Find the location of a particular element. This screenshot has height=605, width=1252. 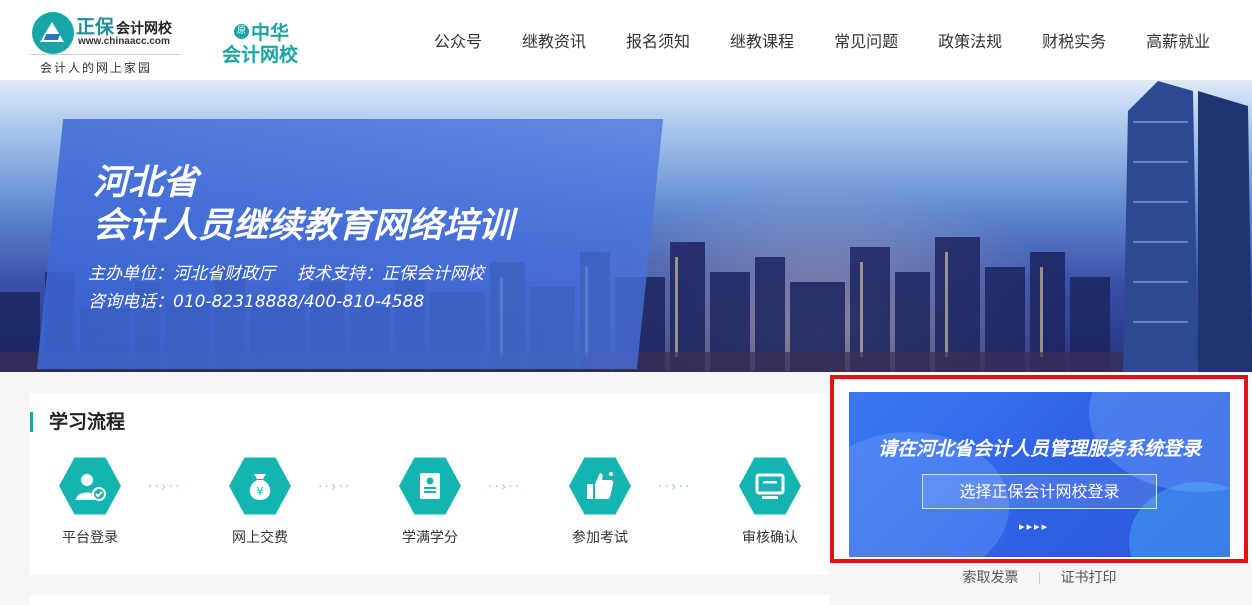

nav-item-wechat: 公众号 is located at coordinates (458, 40).